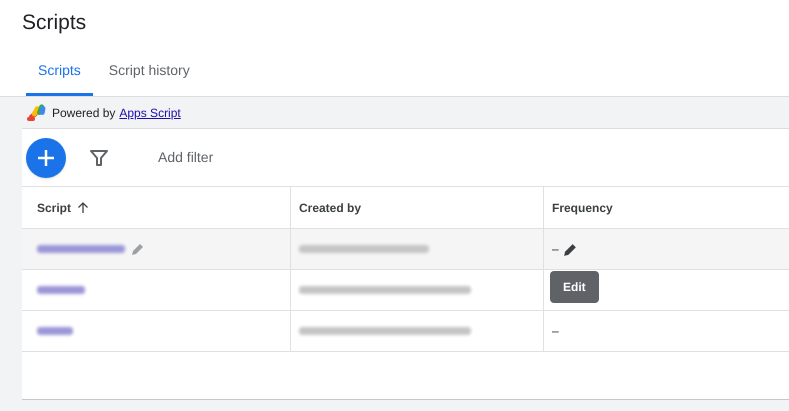  Describe the element at coordinates (37, 113) in the screenshot. I see `apps-script-logo-icon` at that location.